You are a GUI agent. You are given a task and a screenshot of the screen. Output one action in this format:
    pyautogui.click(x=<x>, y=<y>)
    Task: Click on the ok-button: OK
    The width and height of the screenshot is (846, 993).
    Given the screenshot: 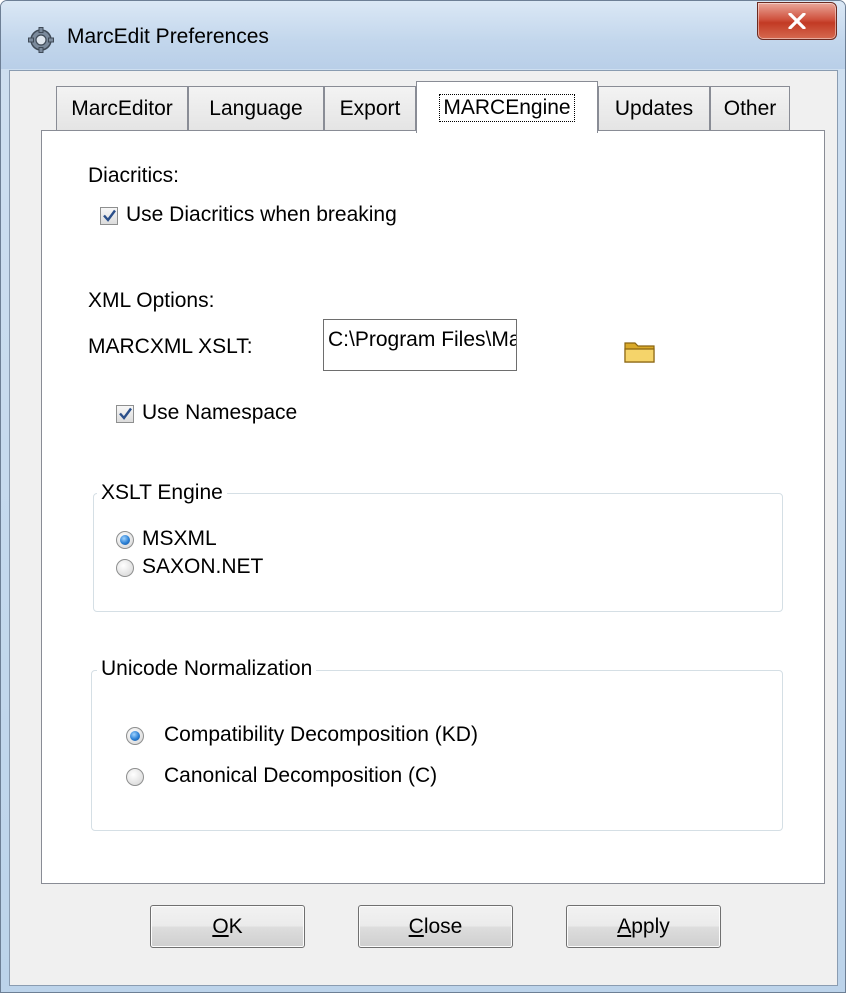 What is the action you would take?
    pyautogui.click(x=227, y=926)
    